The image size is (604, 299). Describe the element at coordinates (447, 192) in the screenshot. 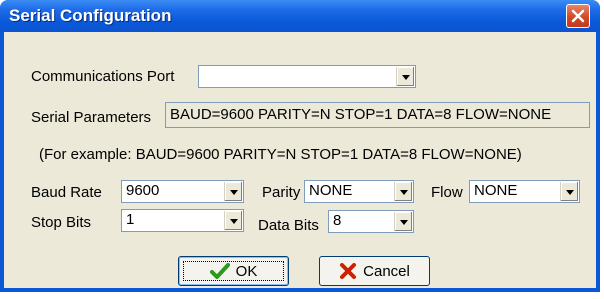

I see `flow-label: Flow` at that location.